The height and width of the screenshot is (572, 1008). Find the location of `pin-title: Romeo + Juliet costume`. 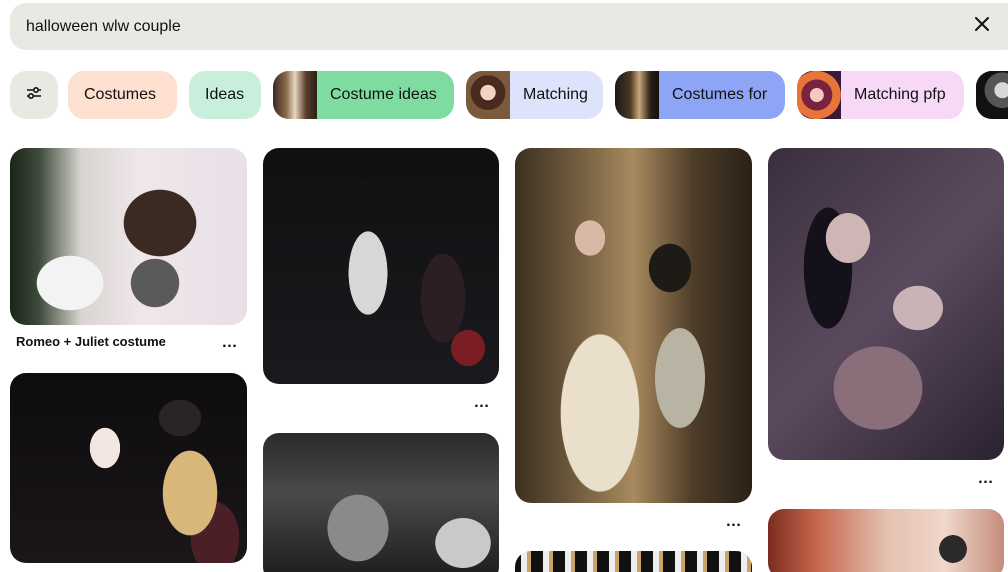

pin-title: Romeo + Juliet costume is located at coordinates (91, 341).